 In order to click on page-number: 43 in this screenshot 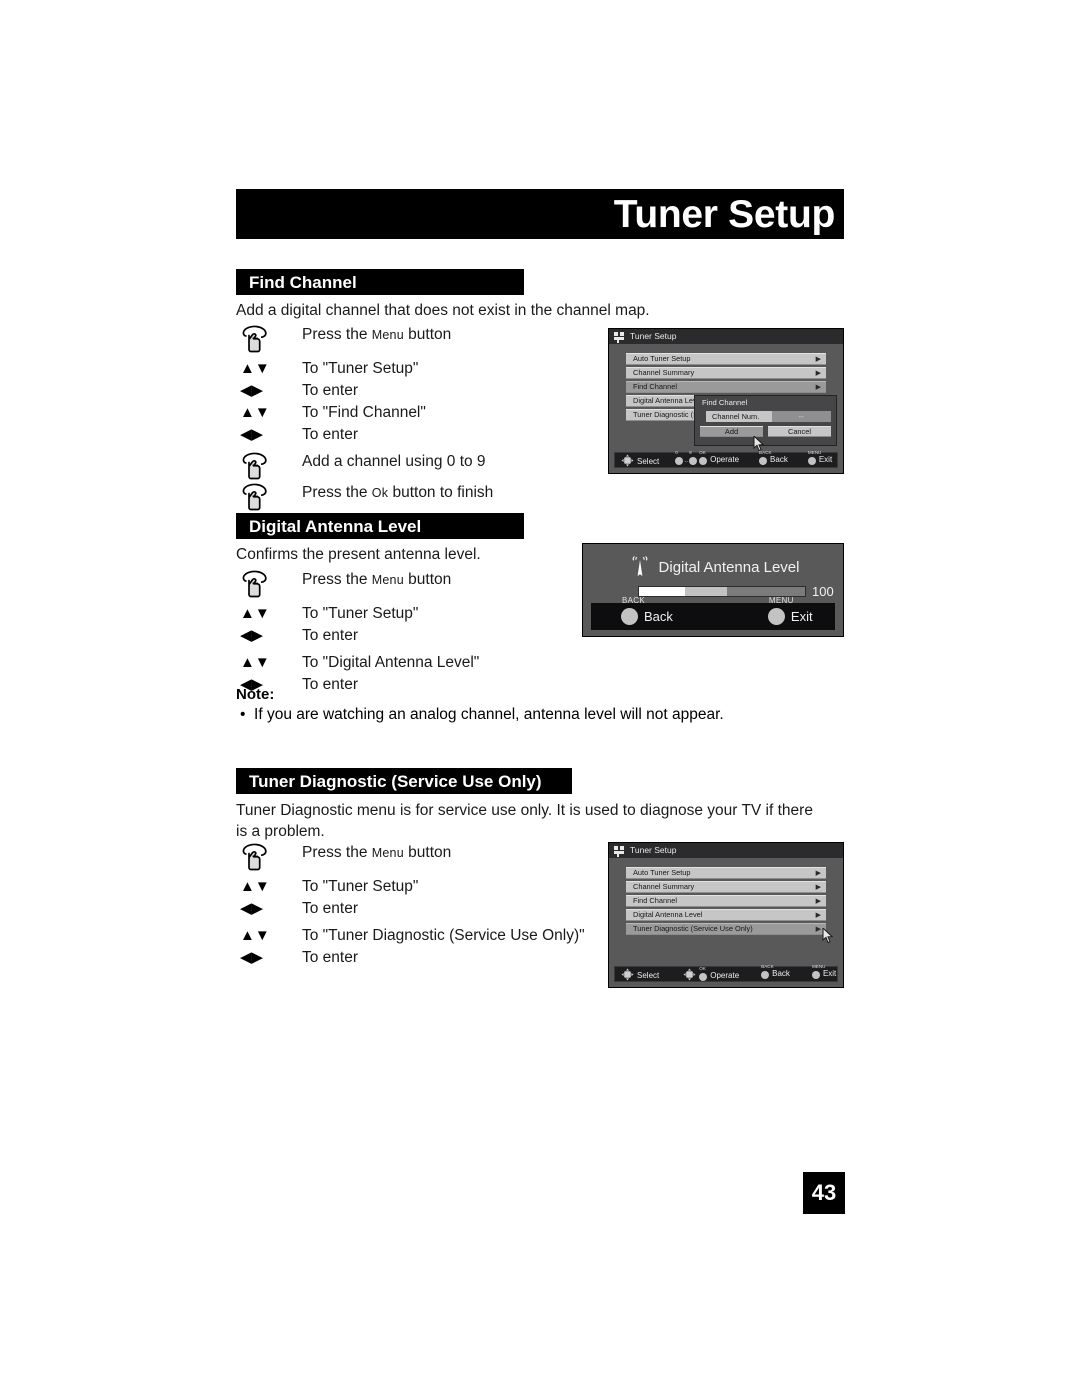, I will do `click(824, 1193)`.